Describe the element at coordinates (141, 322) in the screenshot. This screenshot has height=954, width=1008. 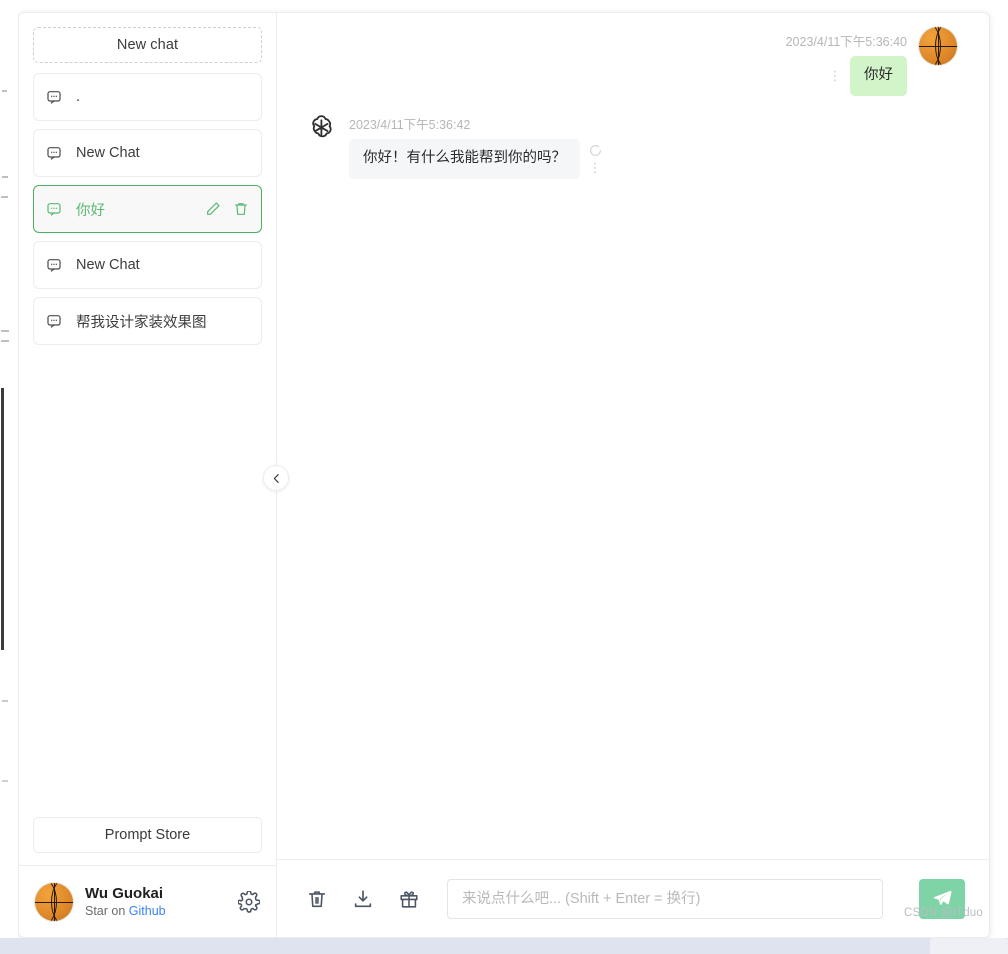
I see `chat-list-item-title: 帮我设计家装效果图` at that location.